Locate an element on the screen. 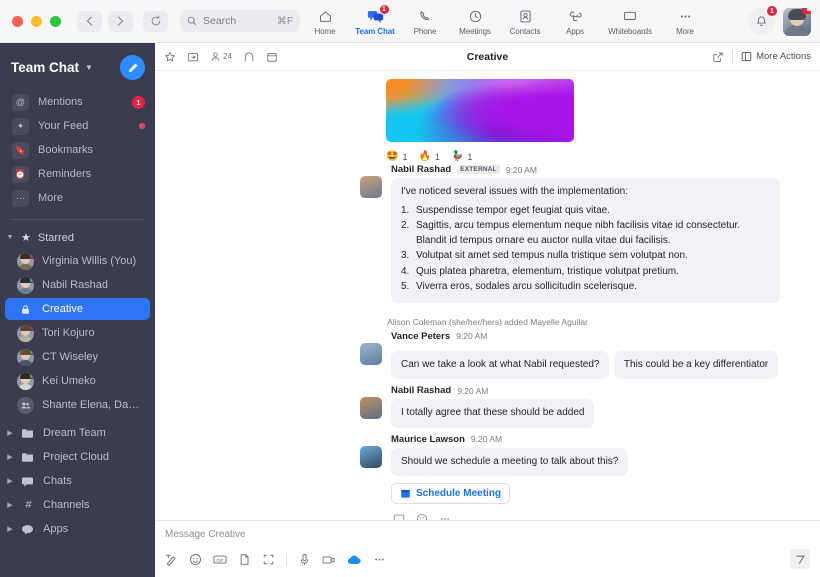 This screenshot has height=577, width=820. sidebar-item-label: Your Feed is located at coordinates (63, 126).